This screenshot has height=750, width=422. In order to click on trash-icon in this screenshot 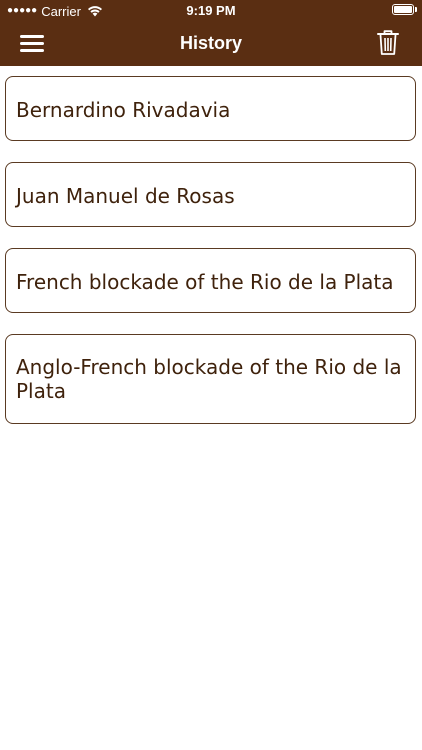, I will do `click(388, 43)`.